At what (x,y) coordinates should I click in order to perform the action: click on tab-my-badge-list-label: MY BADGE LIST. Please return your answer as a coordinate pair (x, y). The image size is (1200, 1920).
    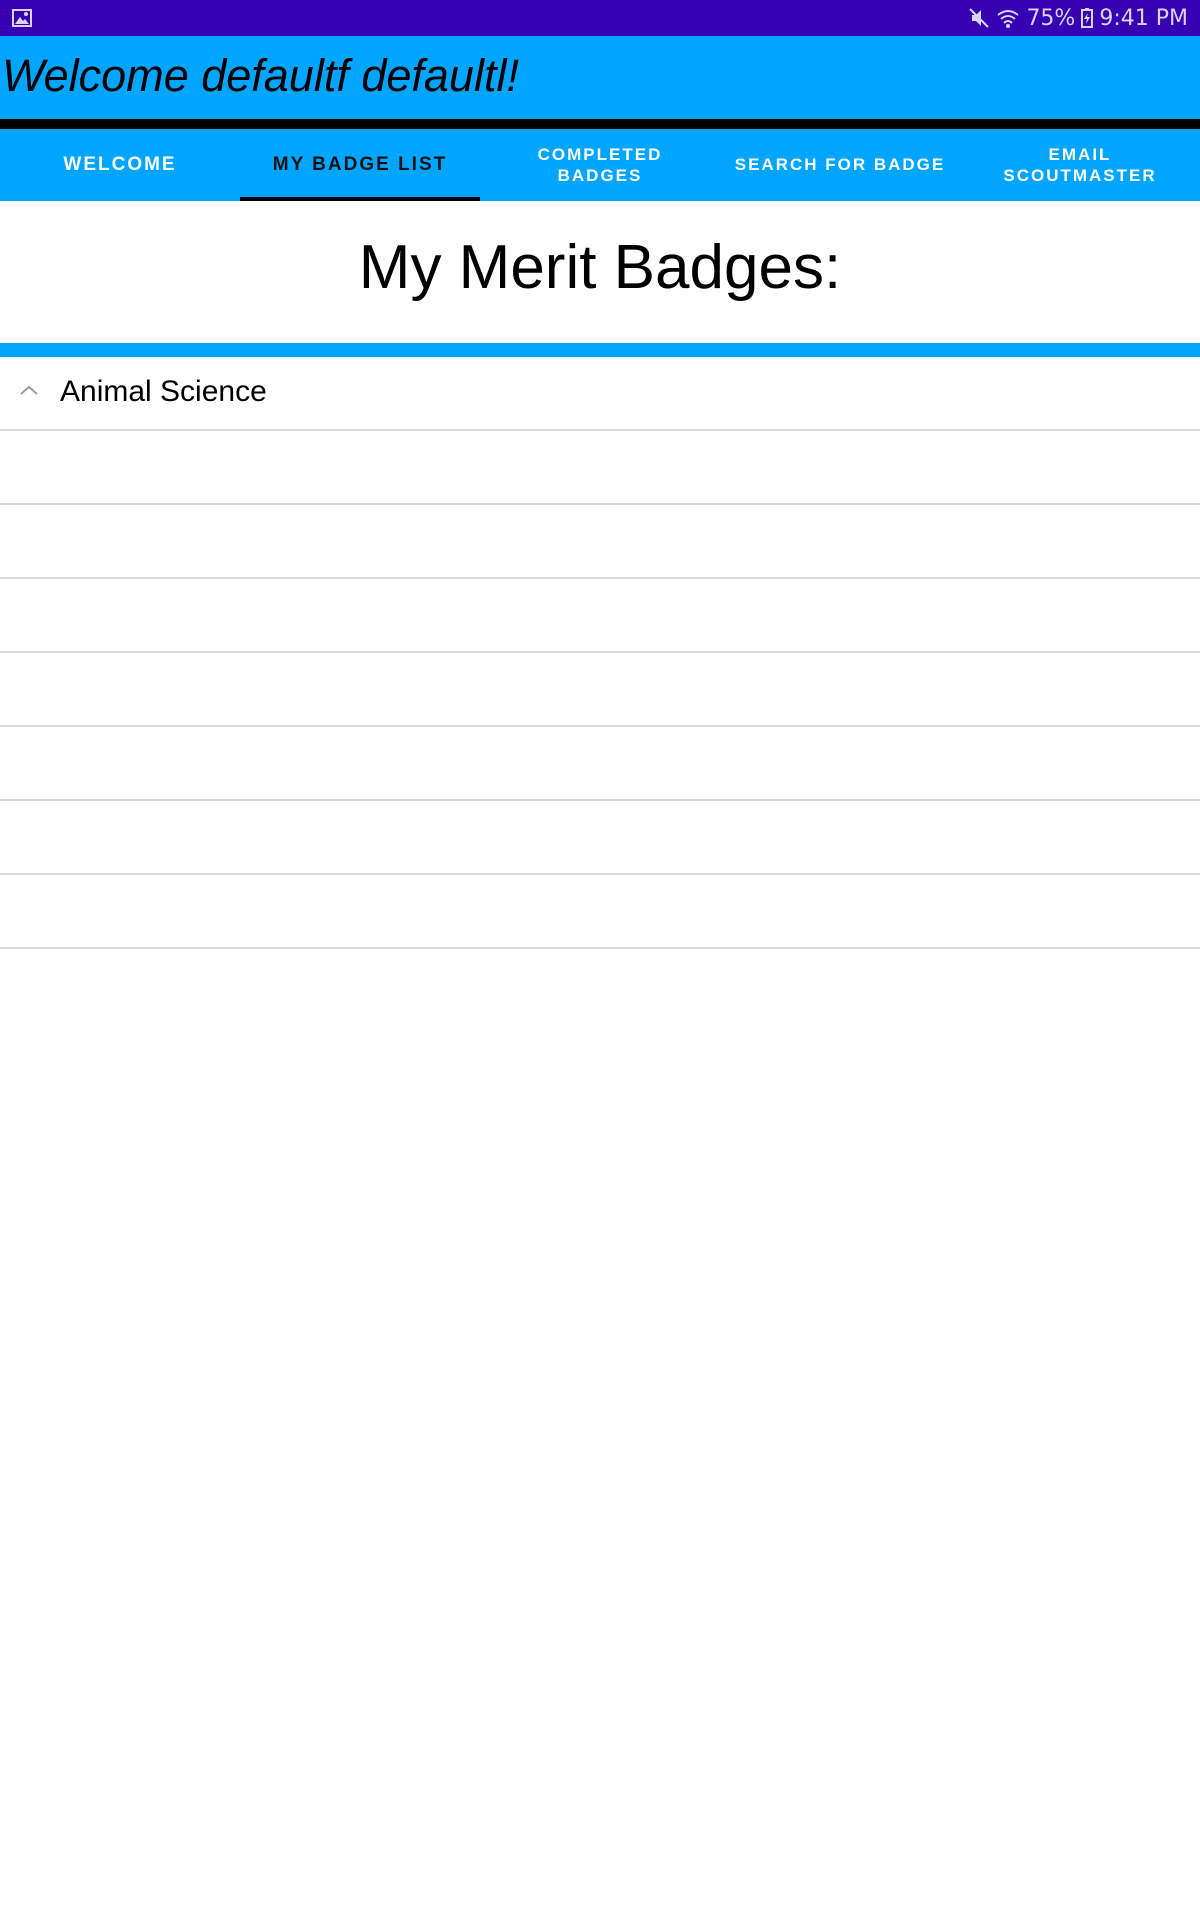
    Looking at the image, I should click on (360, 164).